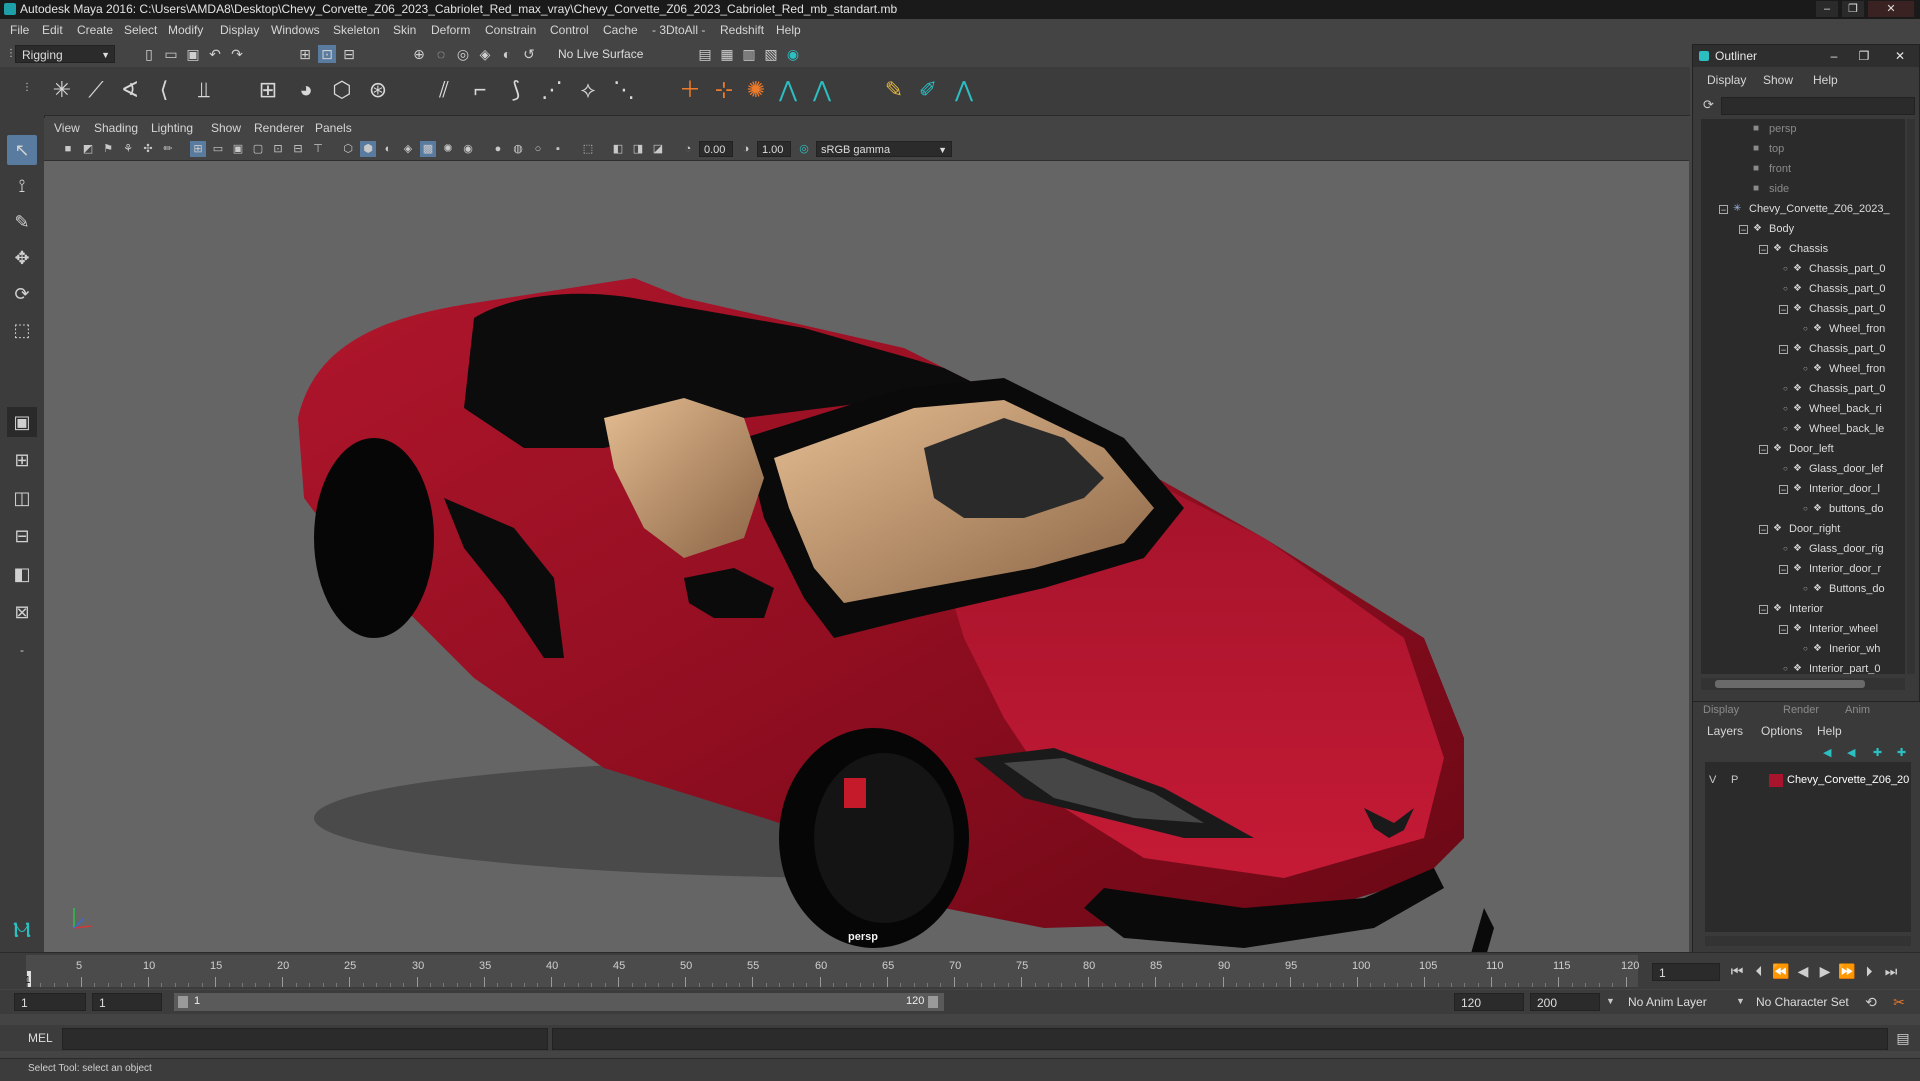 The image size is (1920, 1081). What do you see at coordinates (1818, 106) in the screenshot?
I see `outliner-search-input` at bounding box center [1818, 106].